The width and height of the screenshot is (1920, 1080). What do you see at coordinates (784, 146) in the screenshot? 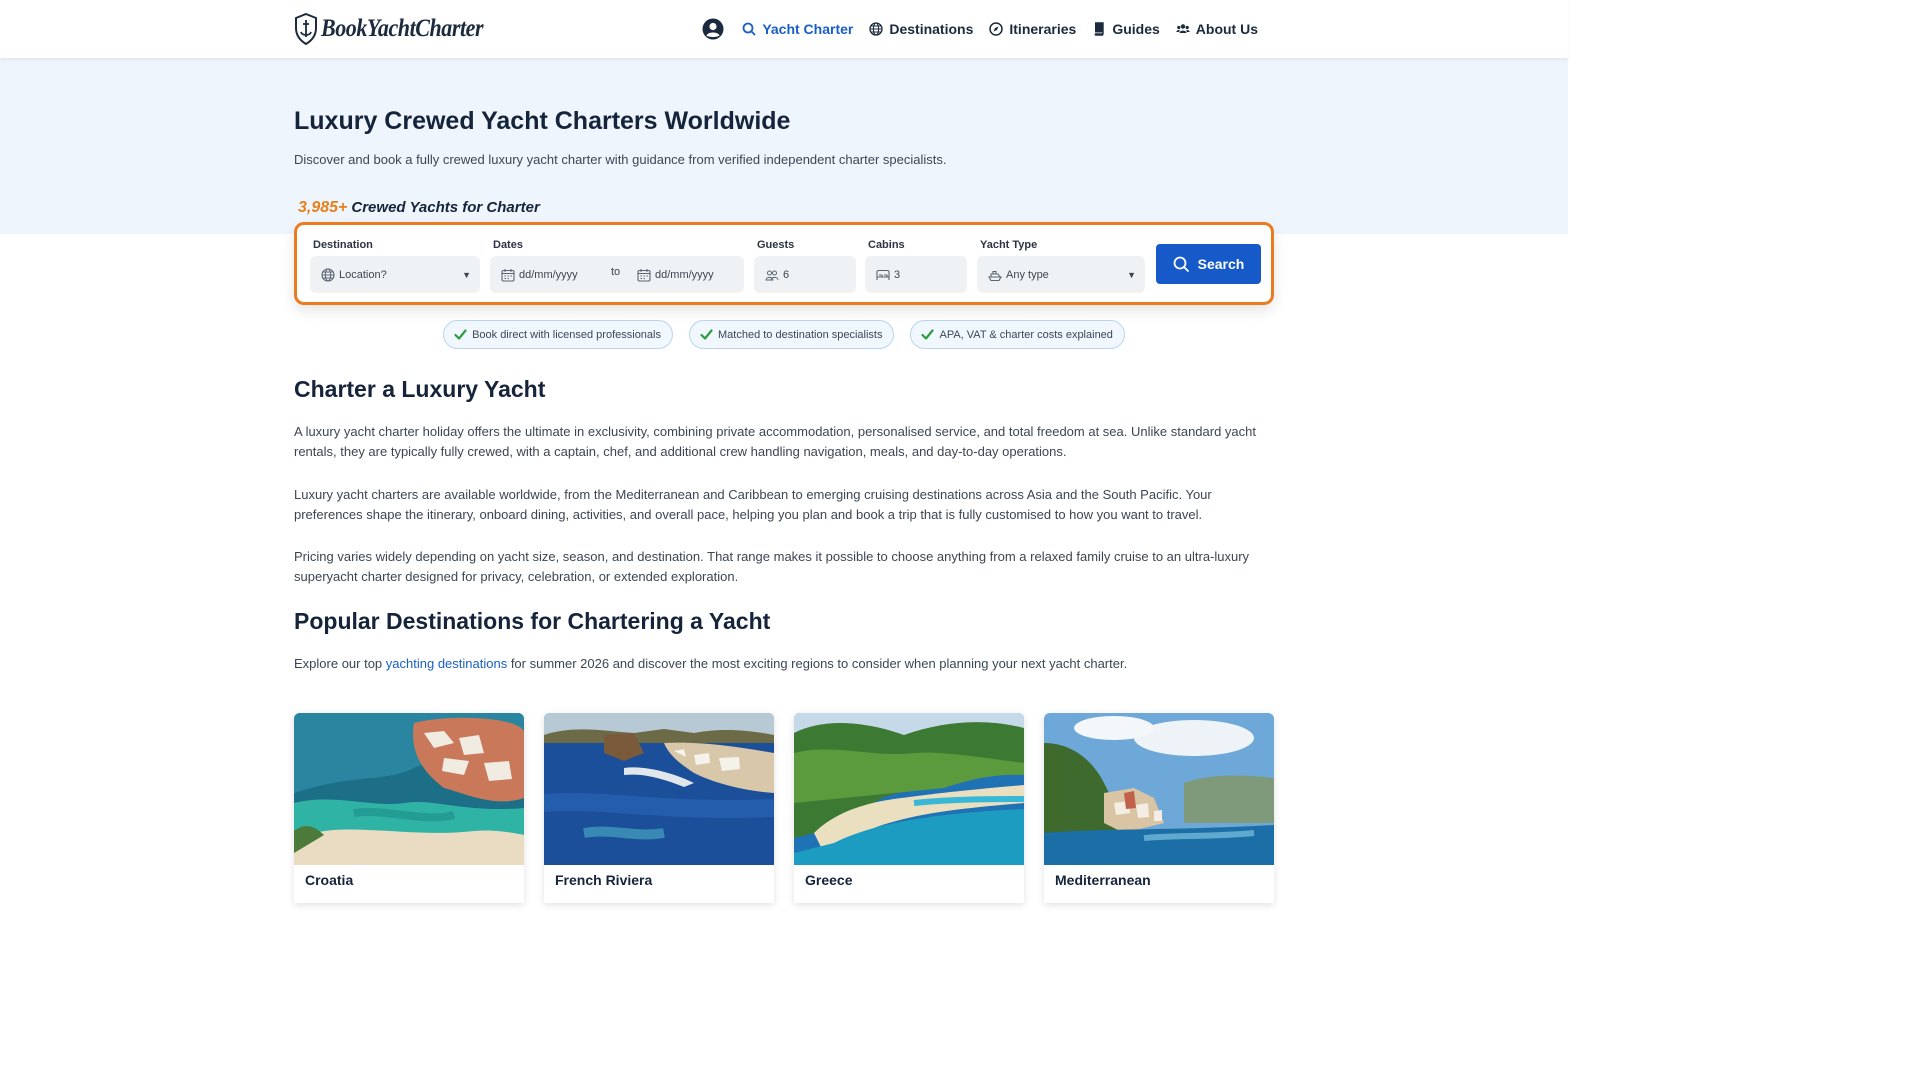
I see `hero-background` at bounding box center [784, 146].